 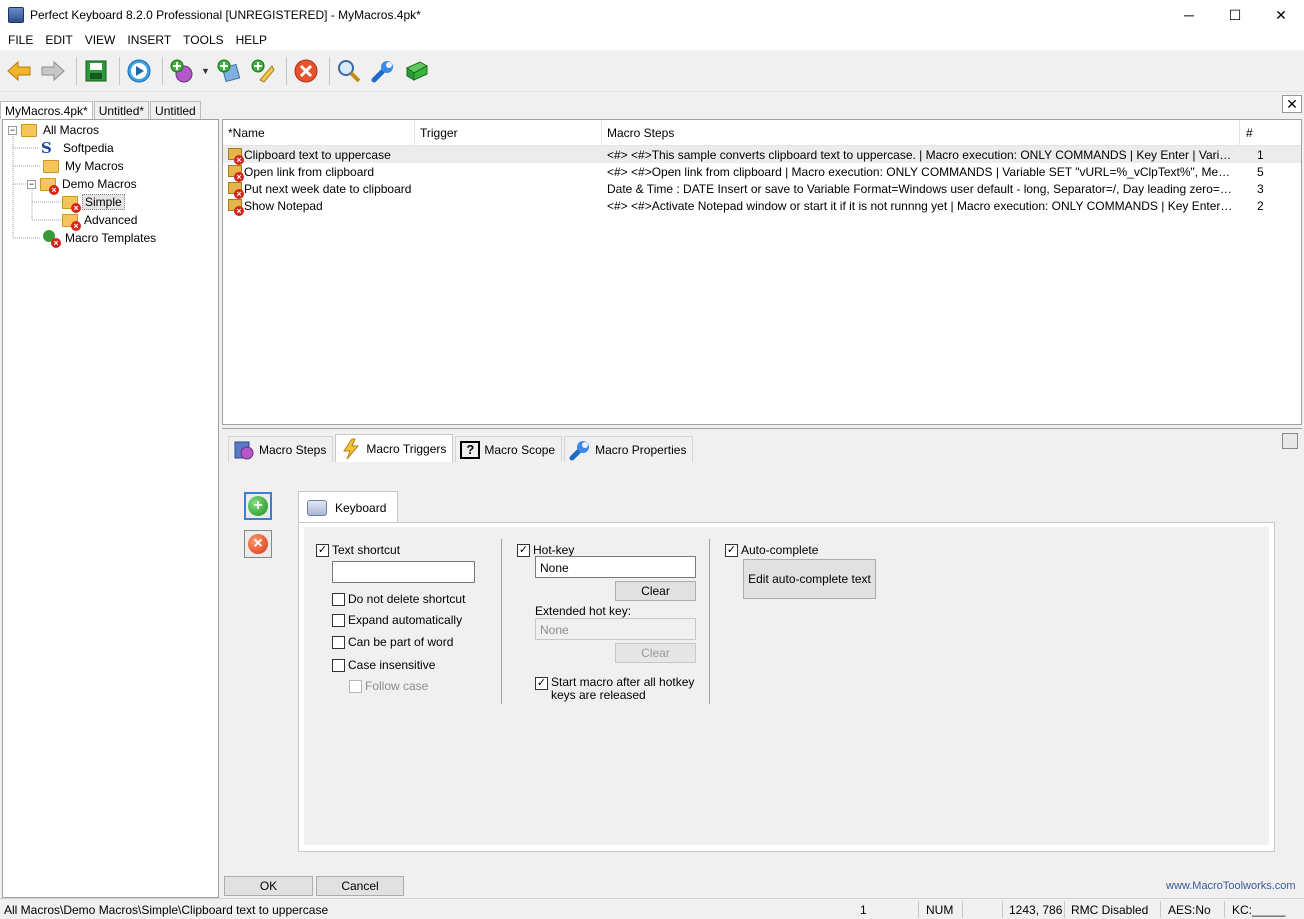 I want to click on list-header: *Name Trigger Macro Steps #, so click(x=762, y=133).